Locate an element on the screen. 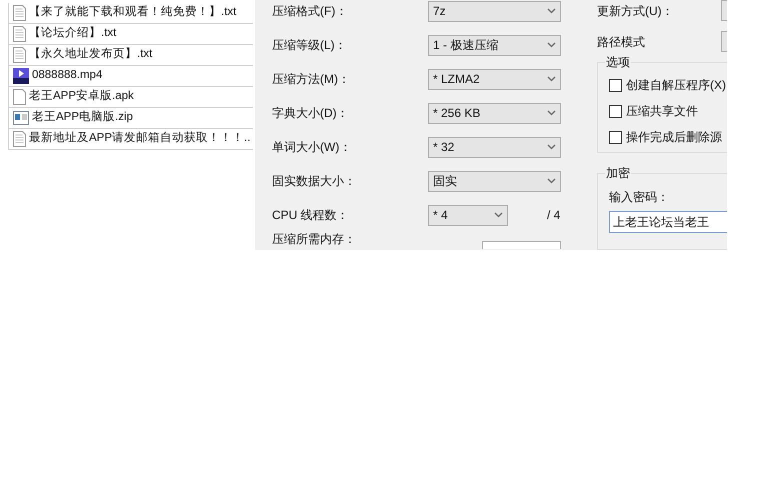  setting-label: CPU 线程数： is located at coordinates (311, 215).